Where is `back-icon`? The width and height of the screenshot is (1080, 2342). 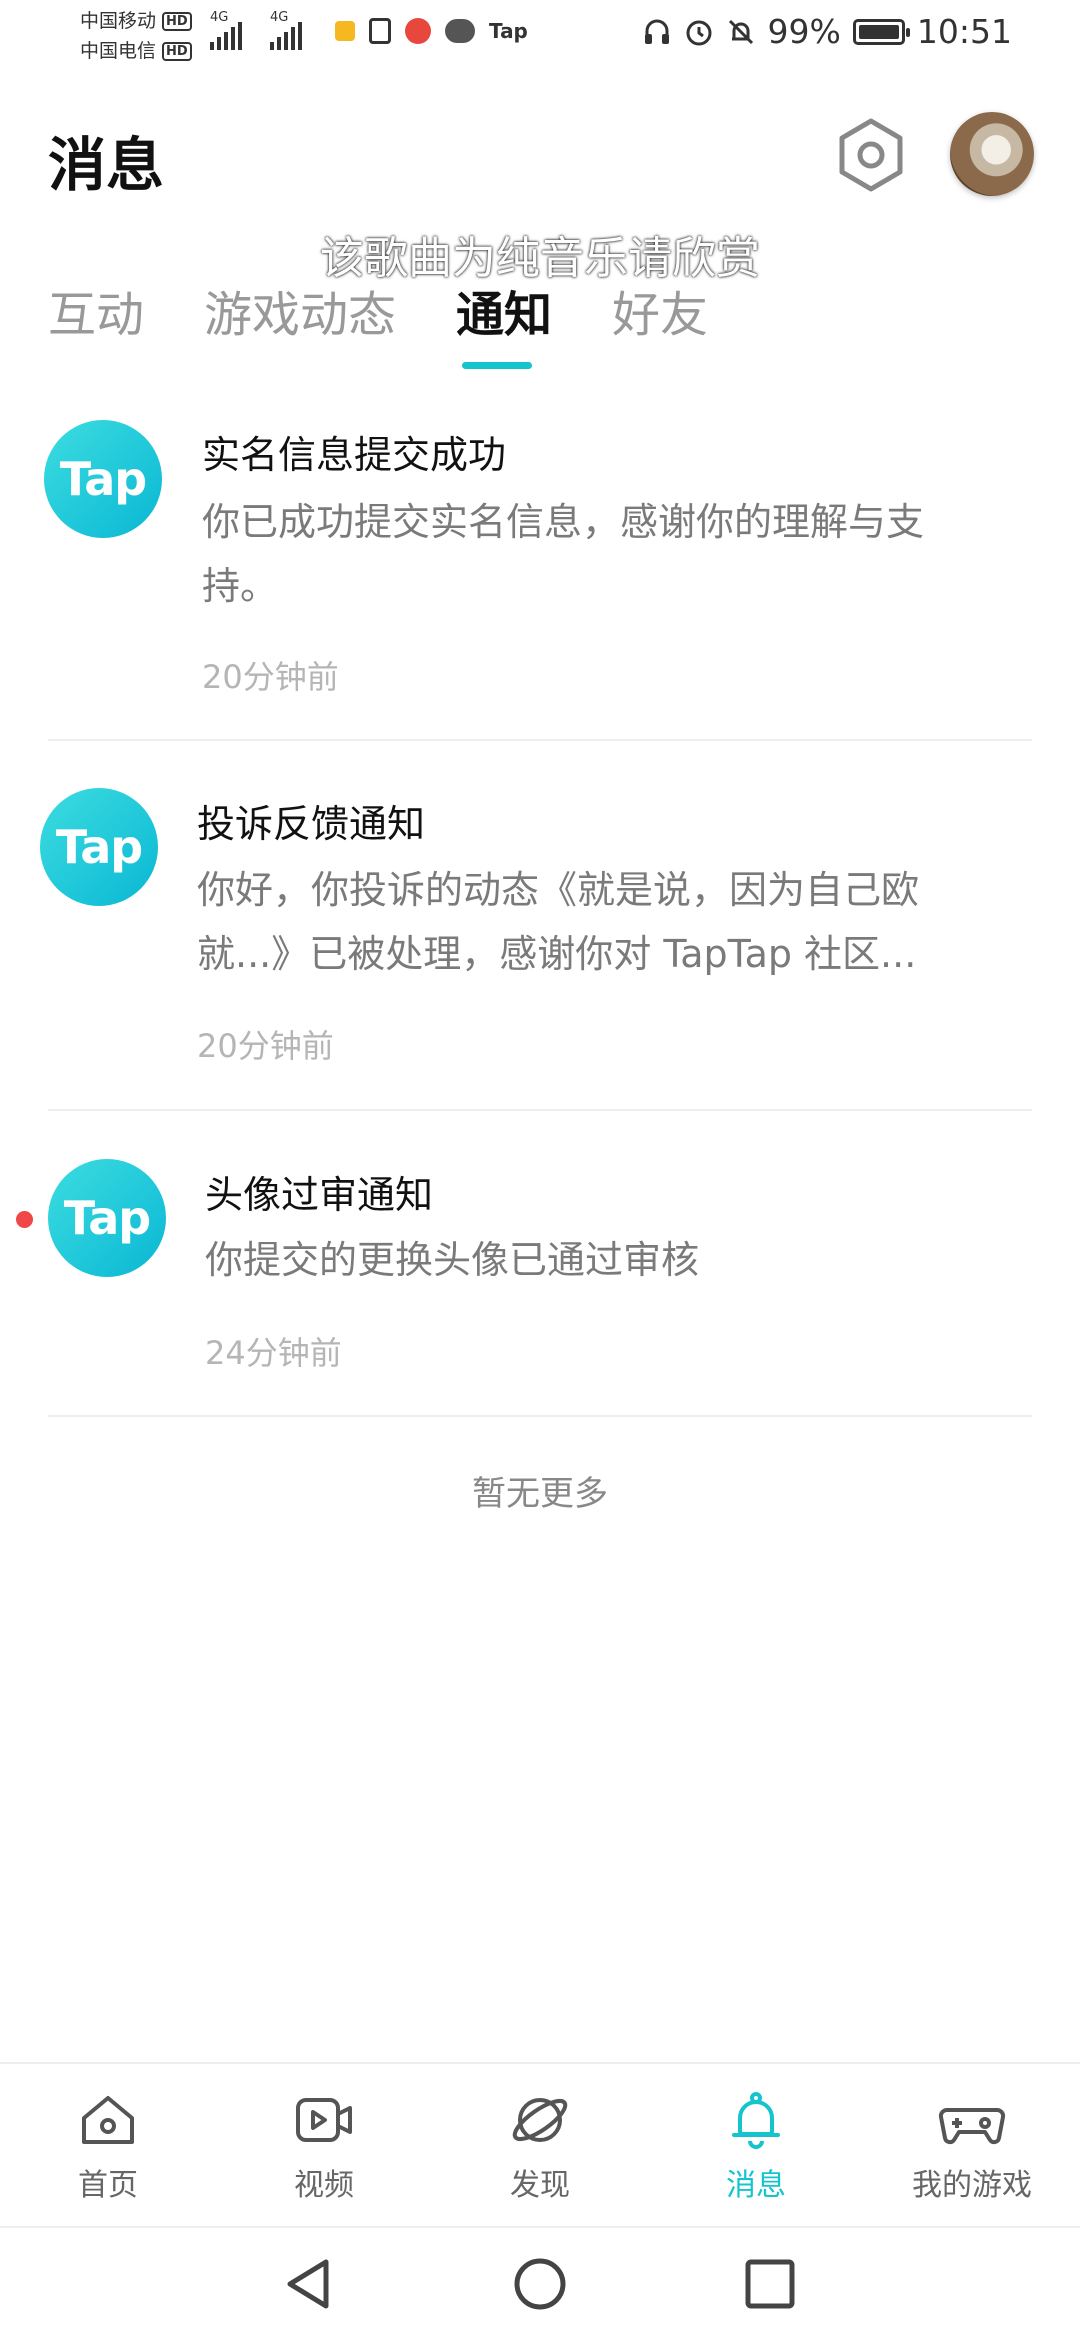
back-icon is located at coordinates (309, 2284).